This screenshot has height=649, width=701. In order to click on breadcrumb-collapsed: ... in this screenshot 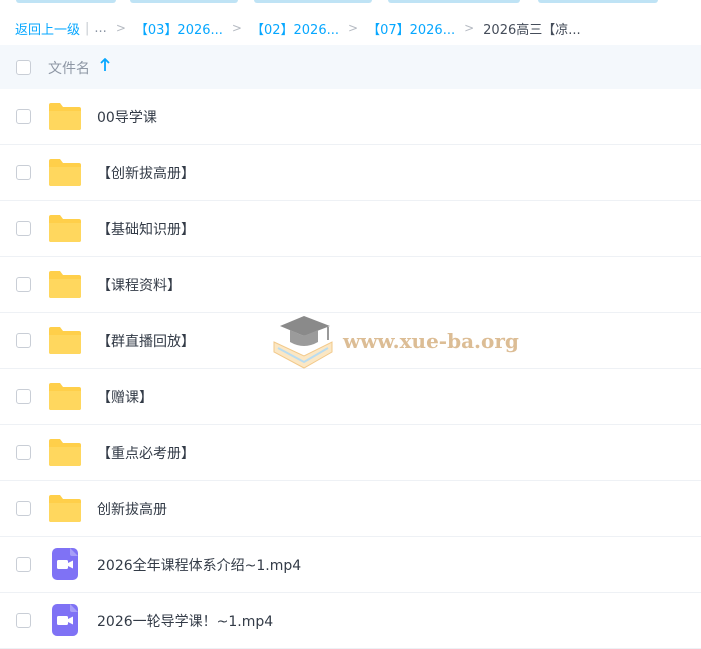, I will do `click(100, 28)`.